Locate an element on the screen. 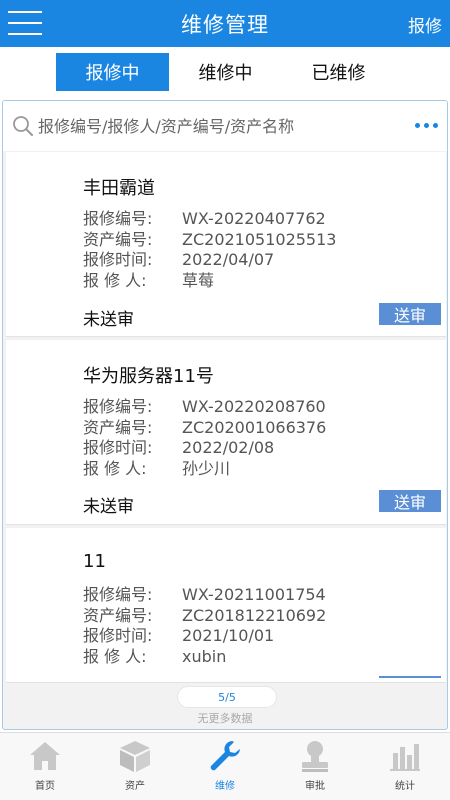 This screenshot has height=800, width=450. status-tabs: 报修中 维修中 已维修 is located at coordinates (225, 72).